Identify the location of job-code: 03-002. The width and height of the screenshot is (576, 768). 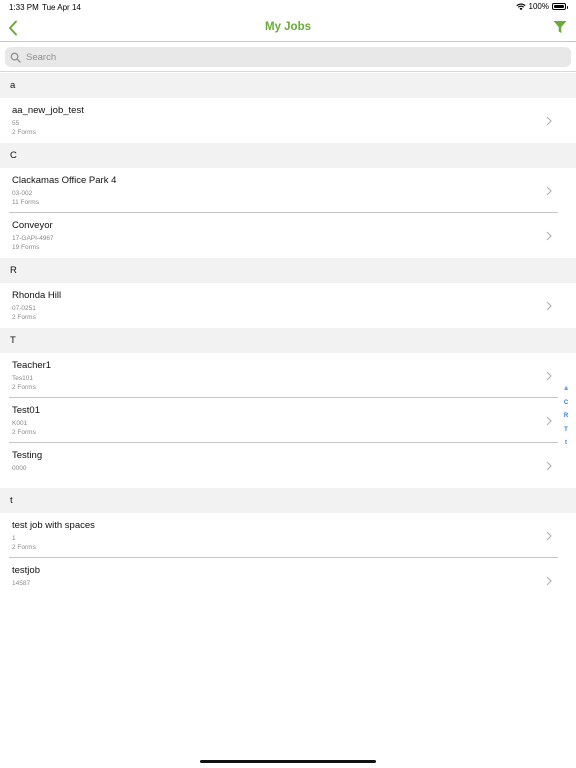
(22, 193).